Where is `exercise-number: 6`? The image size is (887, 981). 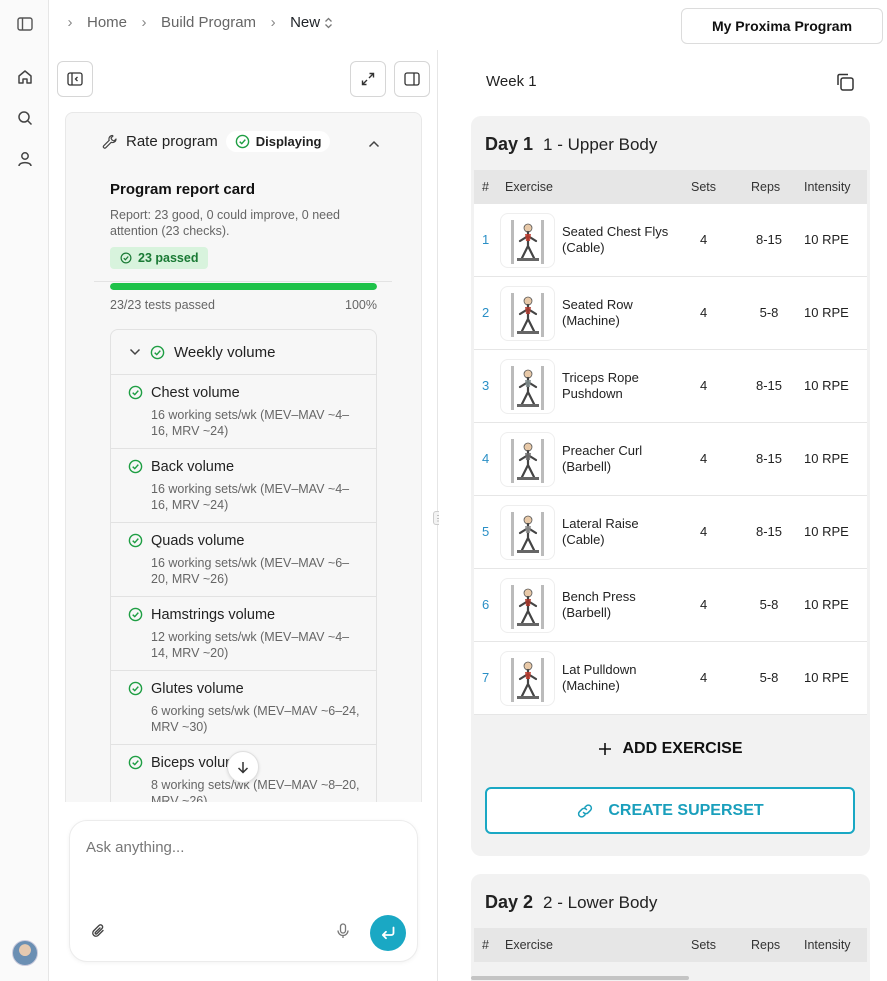
exercise-number: 6 is located at coordinates (486, 604).